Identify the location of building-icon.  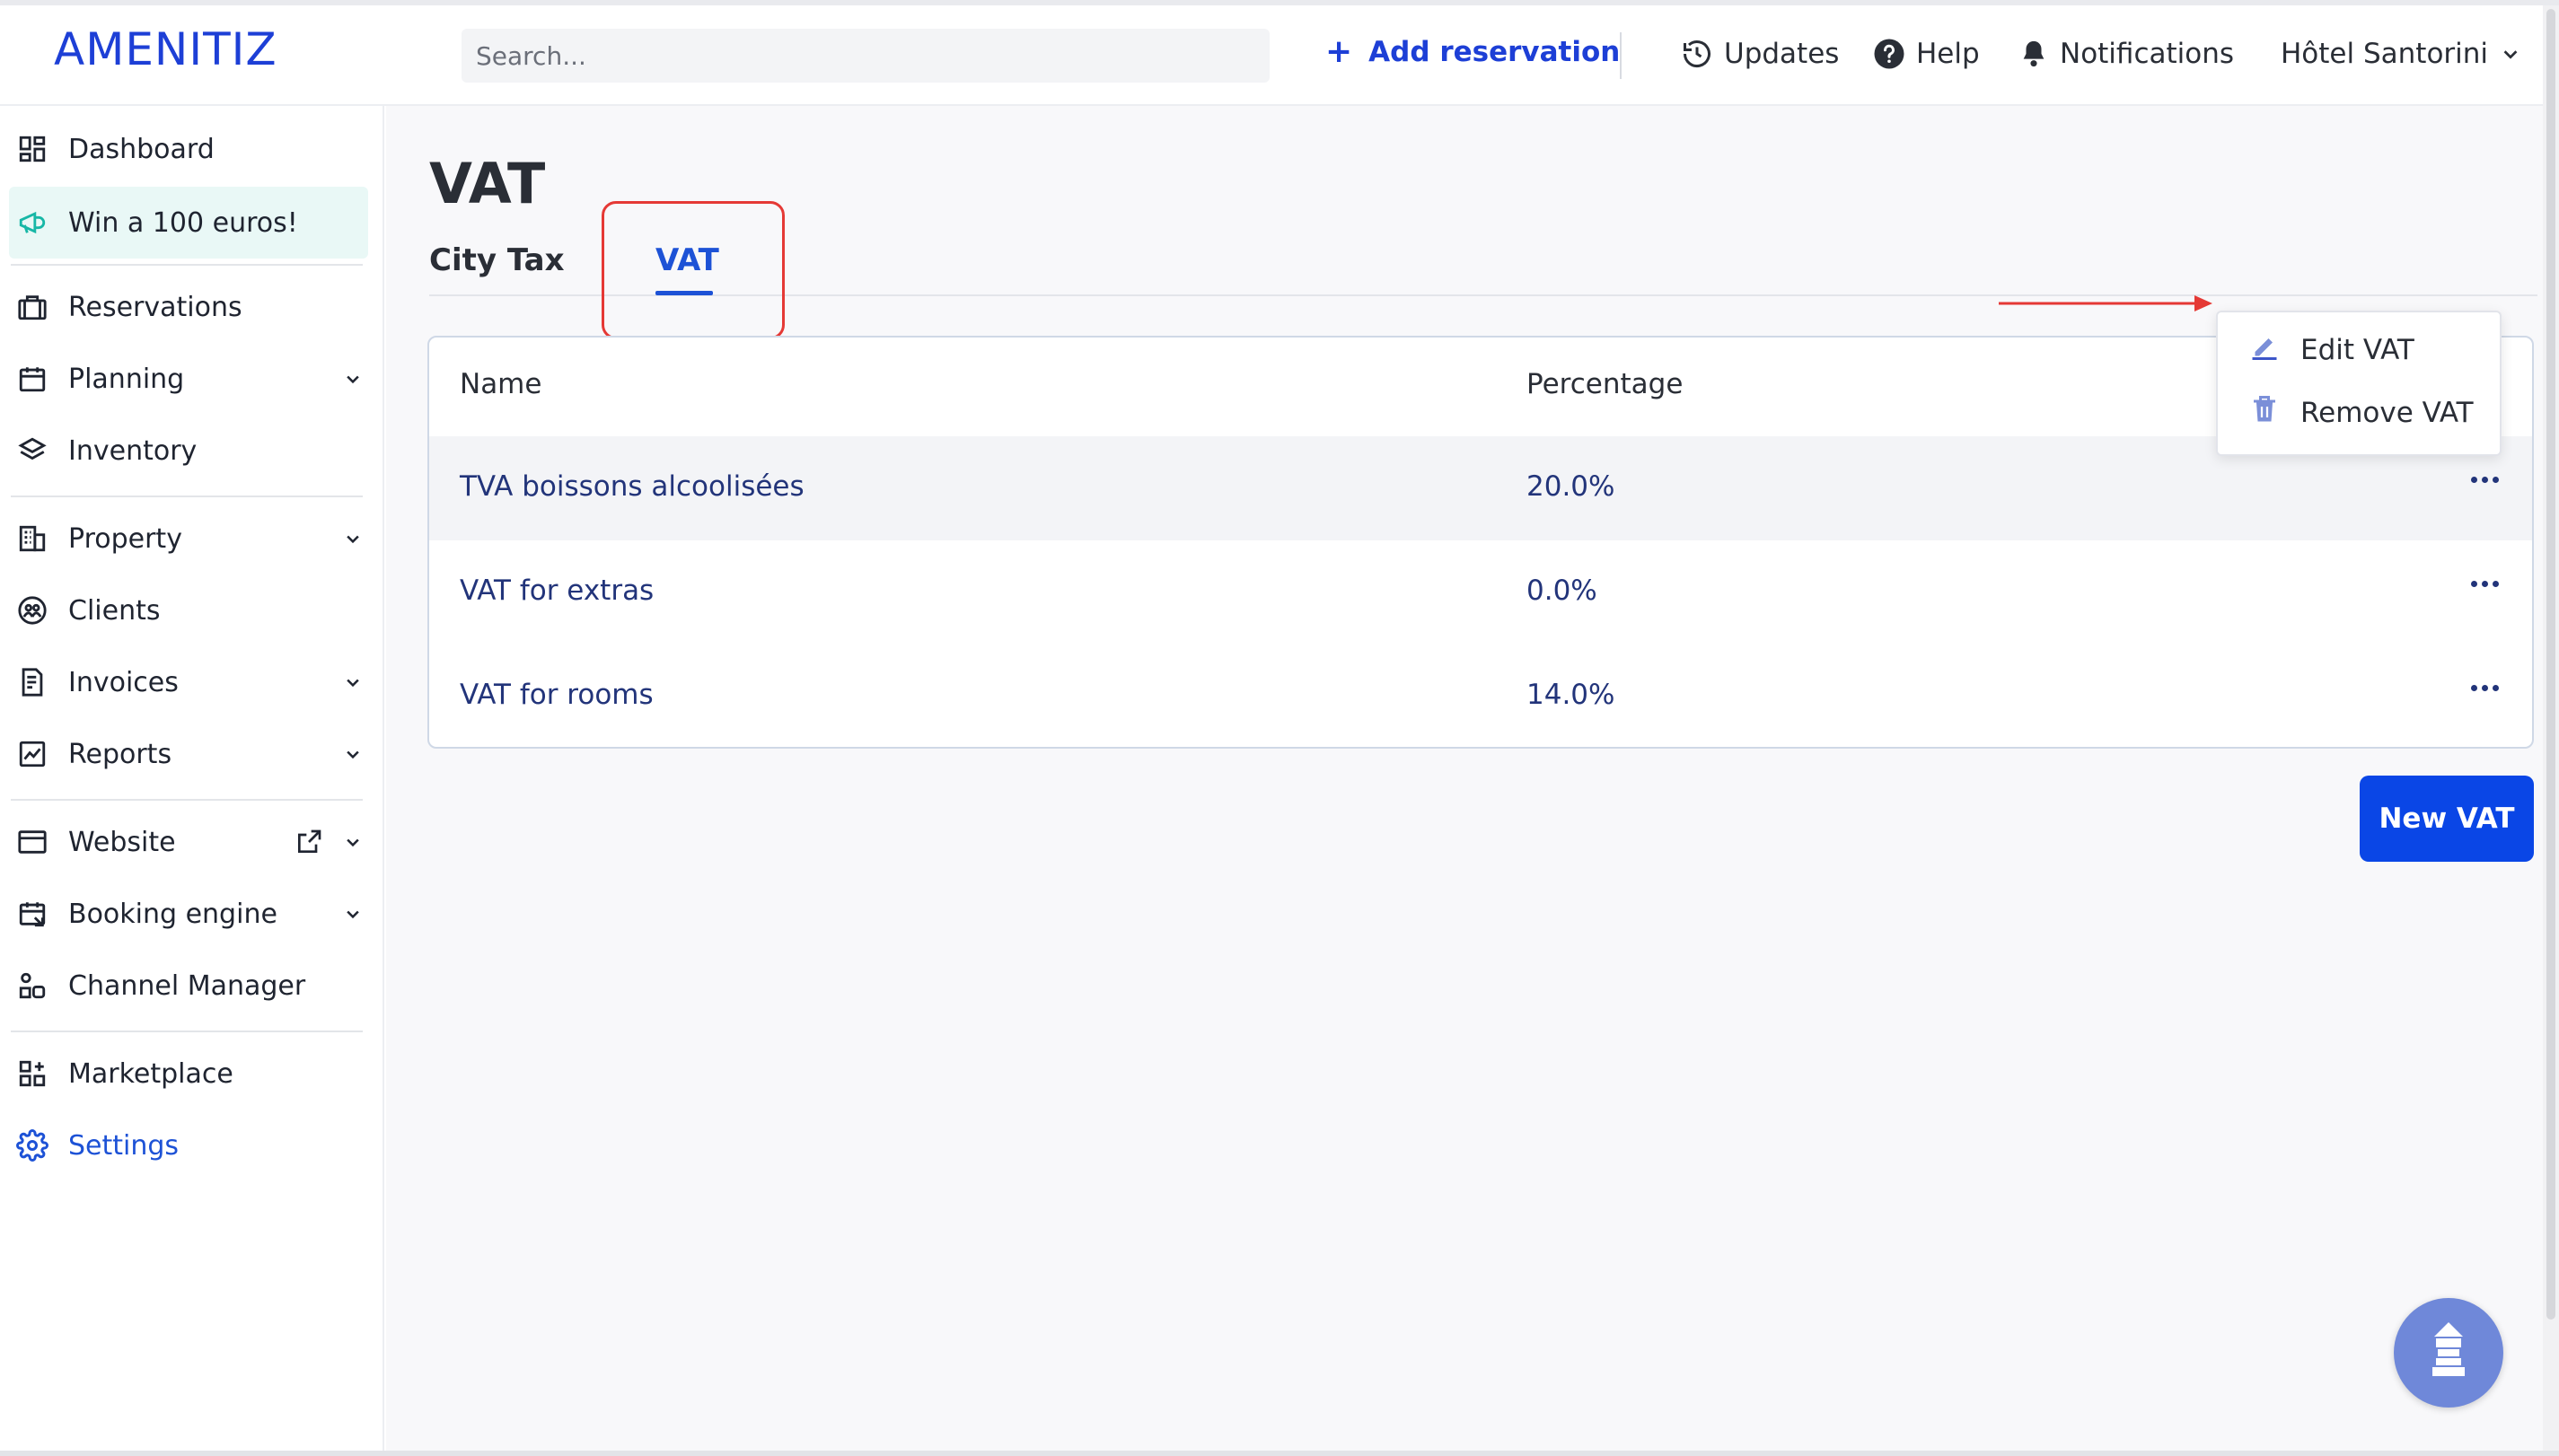
(32, 539).